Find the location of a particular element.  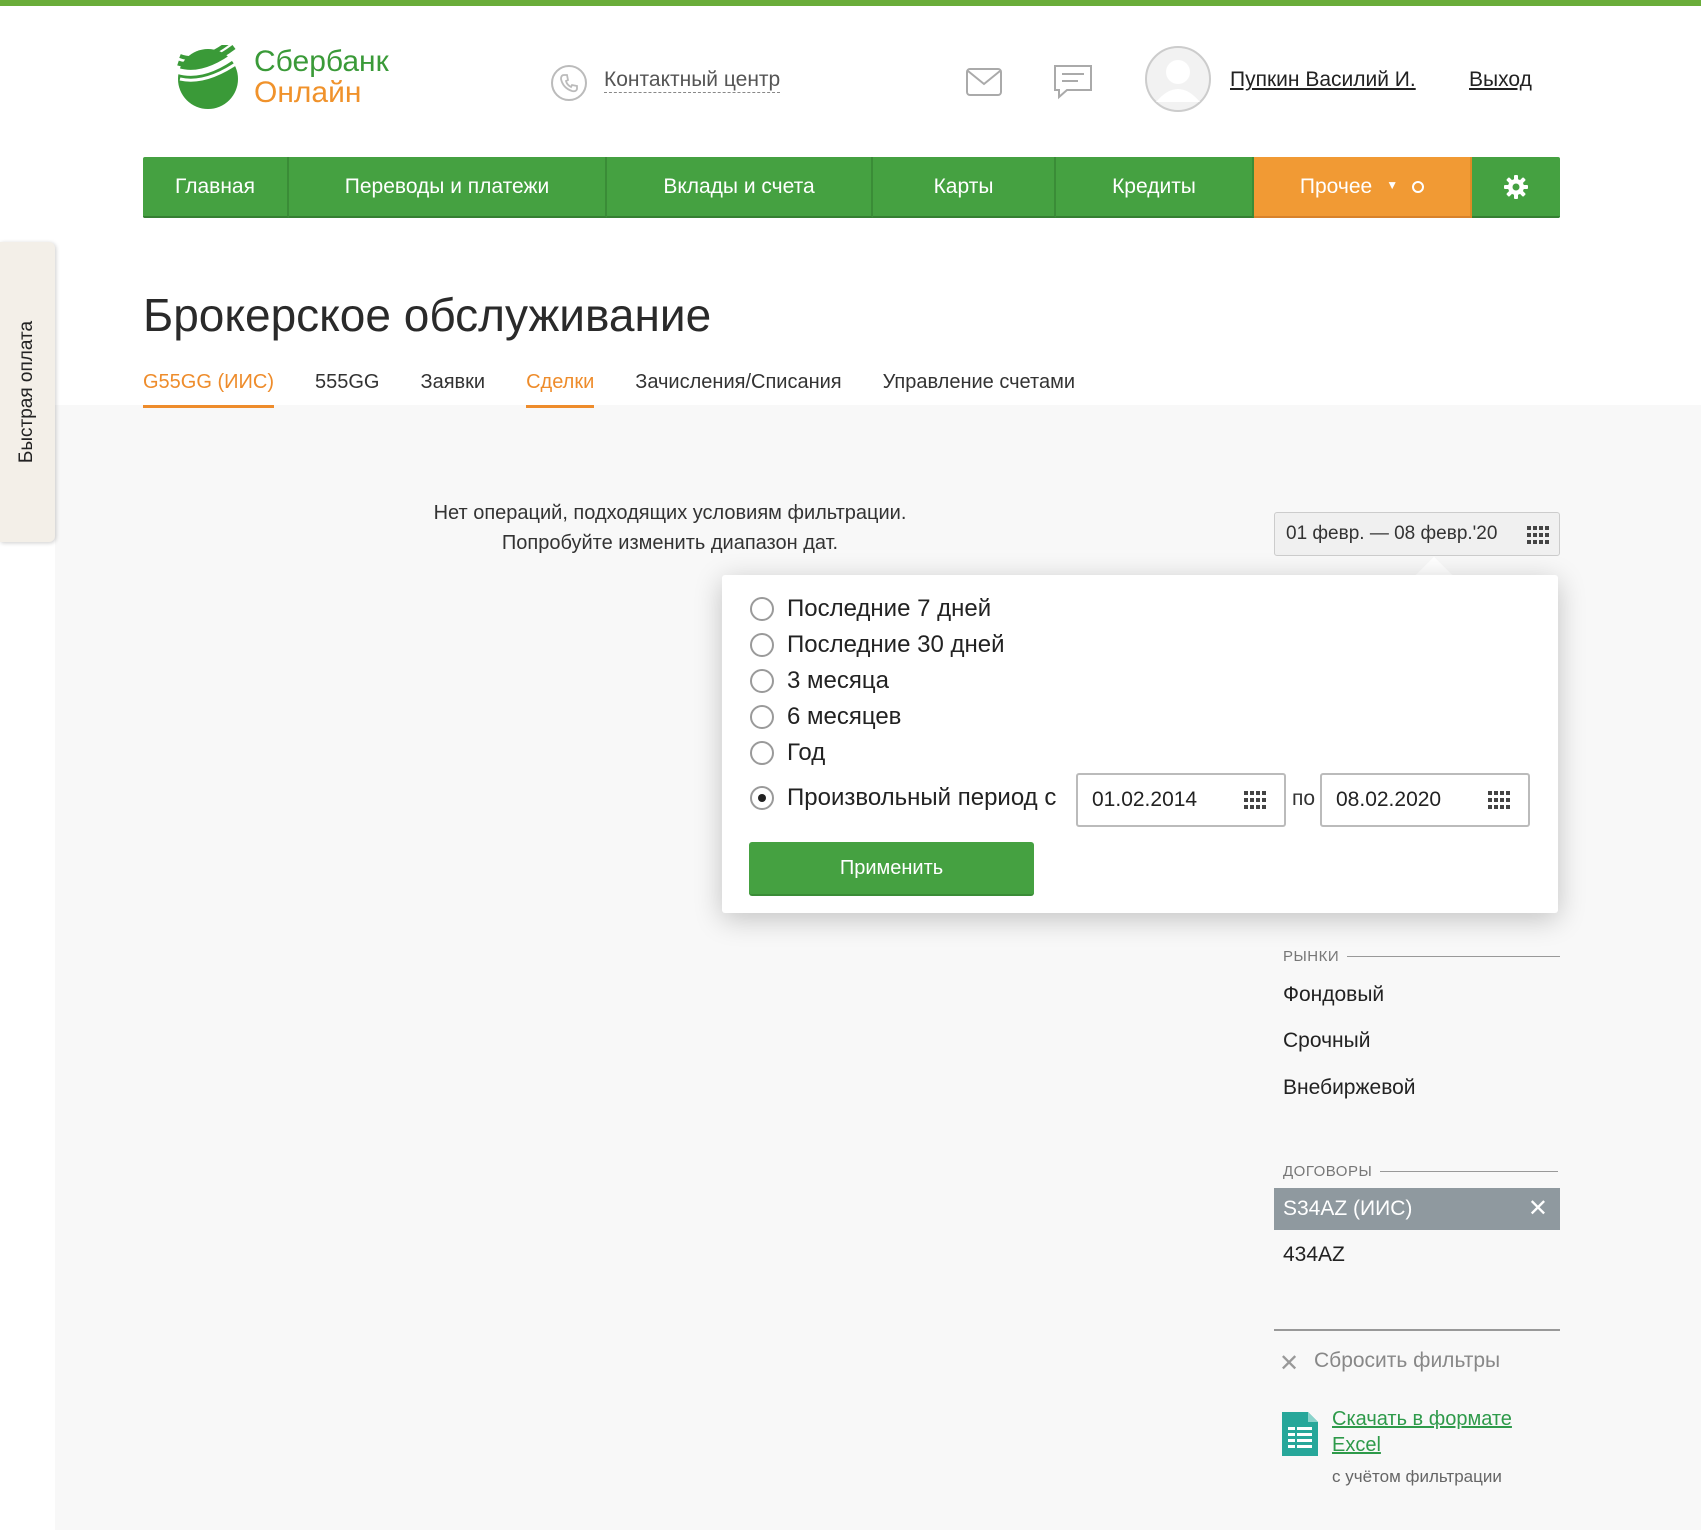

page-title: Брокерское обслуживание is located at coordinates (427, 315).